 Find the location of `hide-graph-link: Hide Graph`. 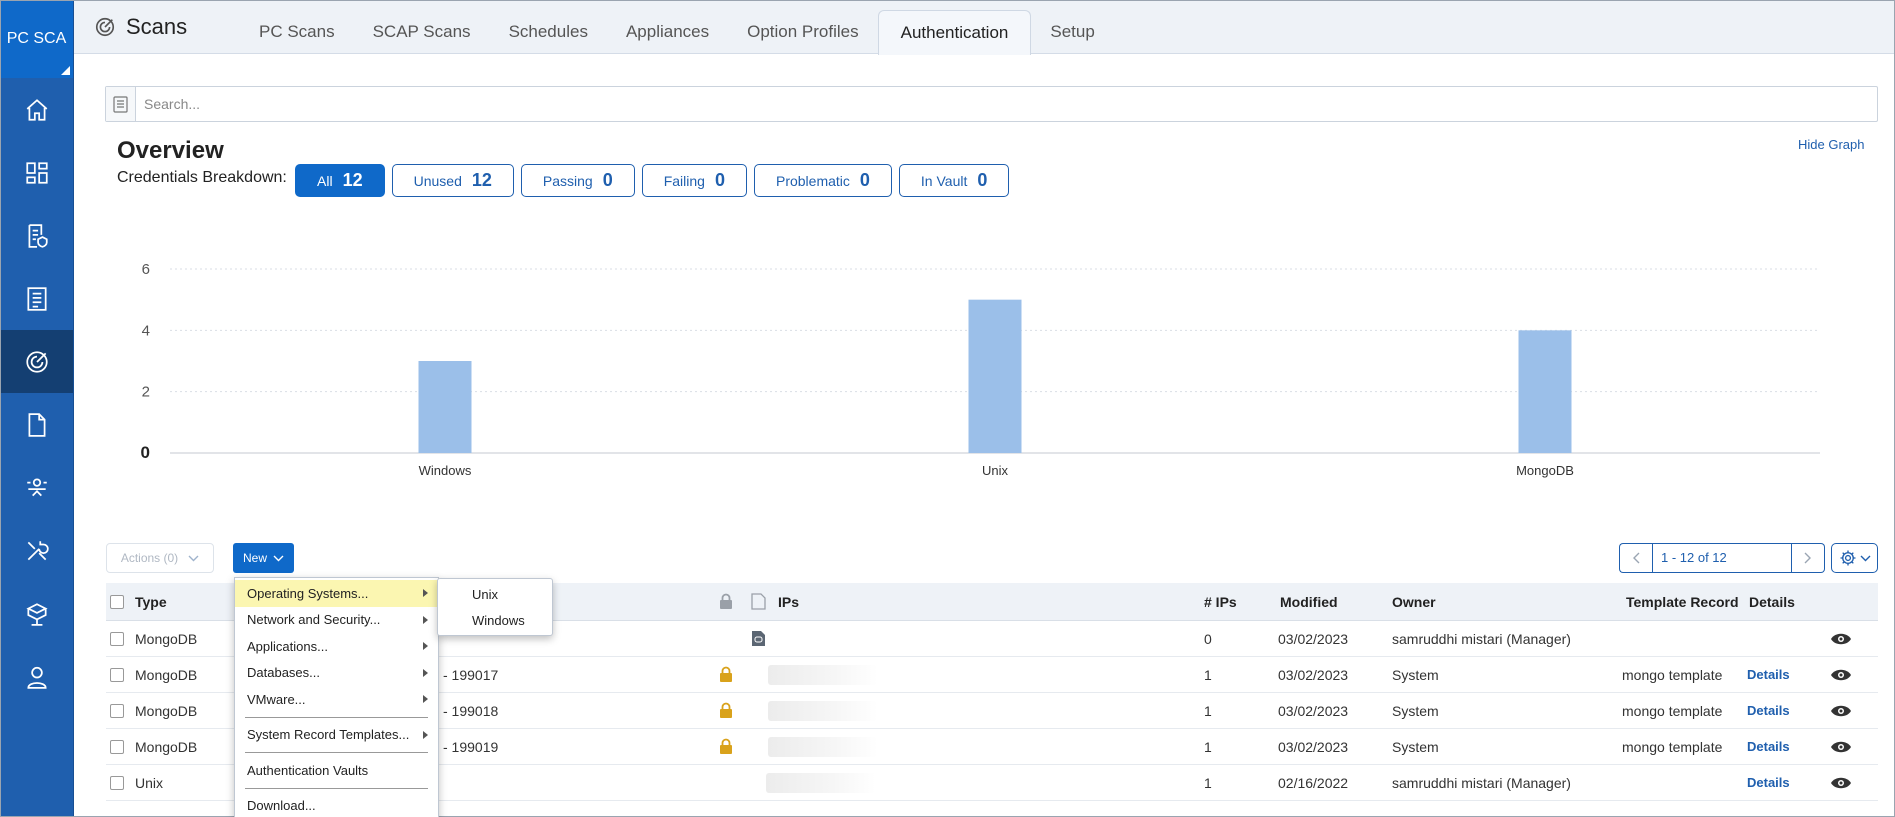

hide-graph-link: Hide Graph is located at coordinates (1831, 144).